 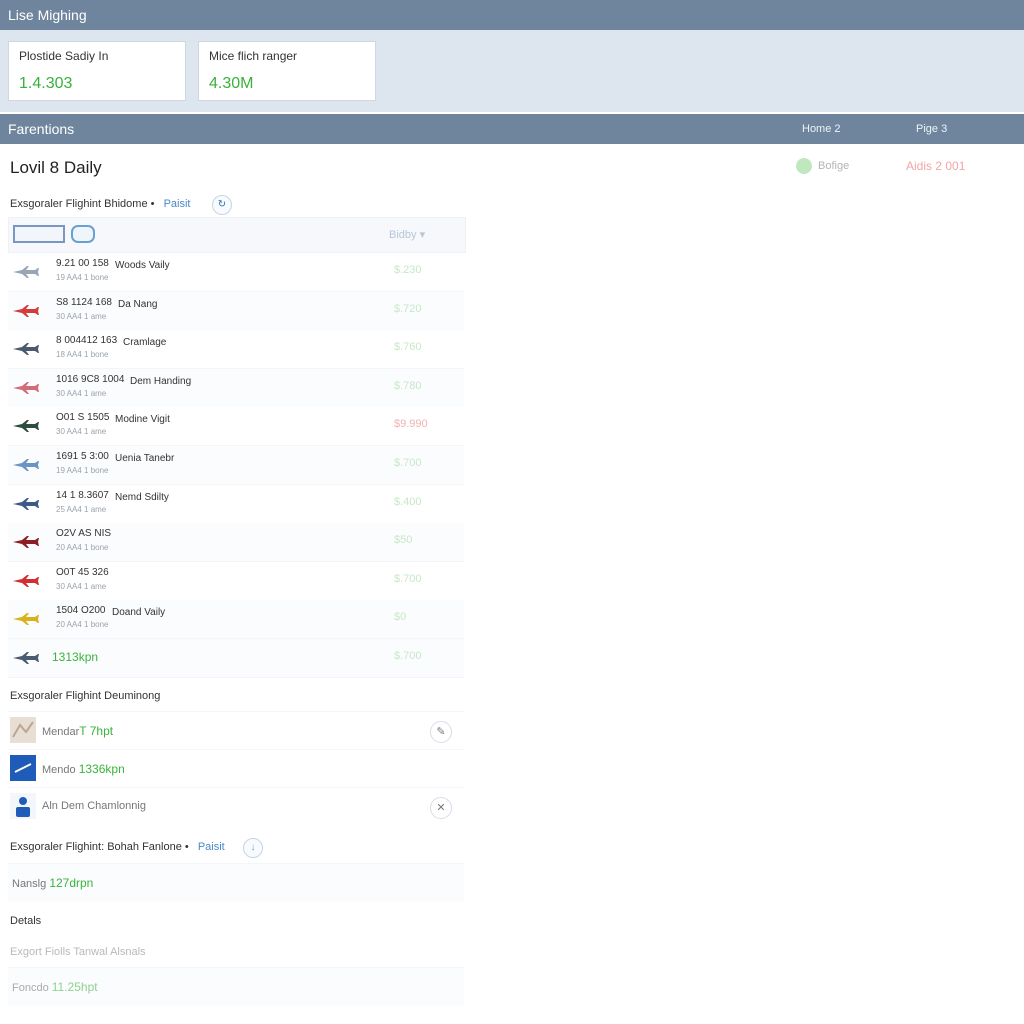 I want to click on stat-card-2: Mice flich ranger 4.30M, so click(x=287, y=71).